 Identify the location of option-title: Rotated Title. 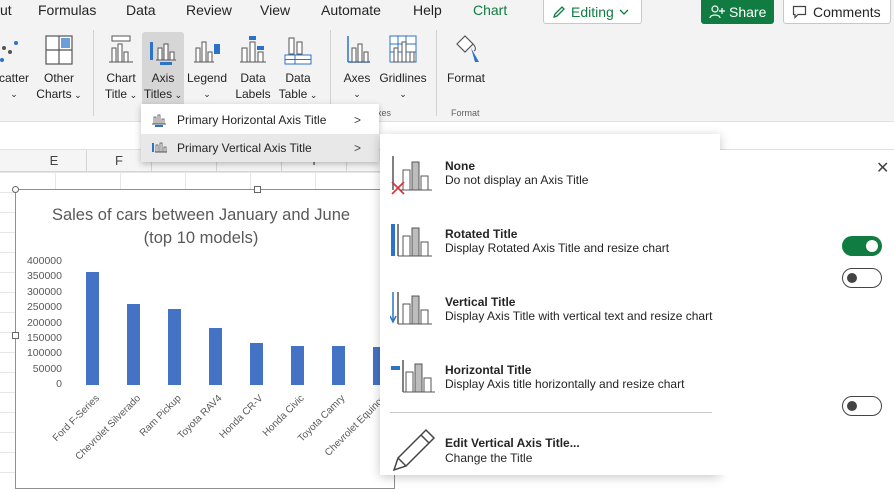
(481, 234).